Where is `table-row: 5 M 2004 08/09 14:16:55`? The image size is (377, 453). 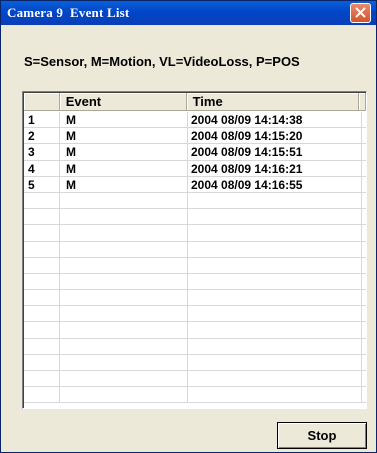 table-row: 5 M 2004 08/09 14:16:55 is located at coordinates (195, 184).